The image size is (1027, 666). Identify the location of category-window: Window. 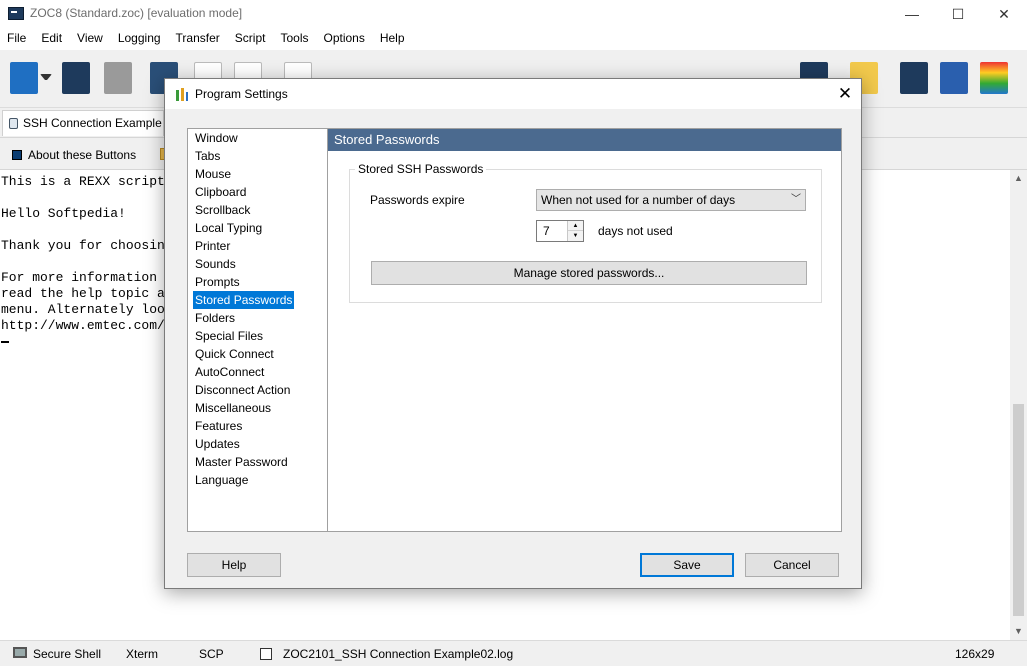
(216, 138).